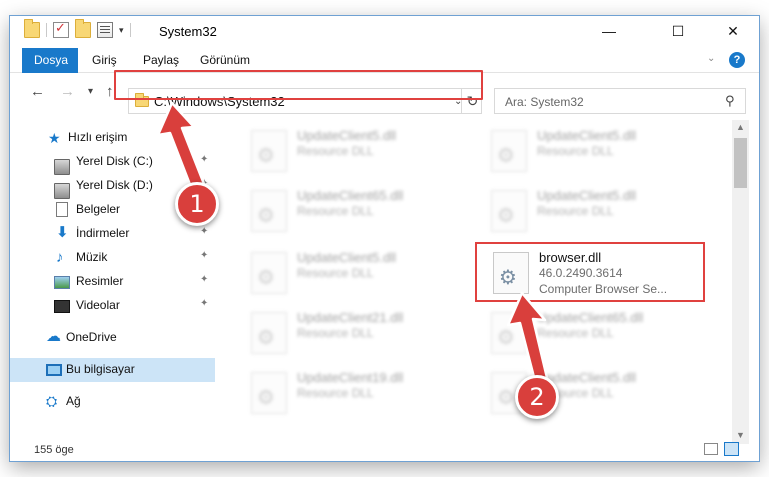 Image resolution: width=769 pixels, height=477 pixels. What do you see at coordinates (73, 401) in the screenshot?
I see `sidebar-item-label: Ağ` at bounding box center [73, 401].